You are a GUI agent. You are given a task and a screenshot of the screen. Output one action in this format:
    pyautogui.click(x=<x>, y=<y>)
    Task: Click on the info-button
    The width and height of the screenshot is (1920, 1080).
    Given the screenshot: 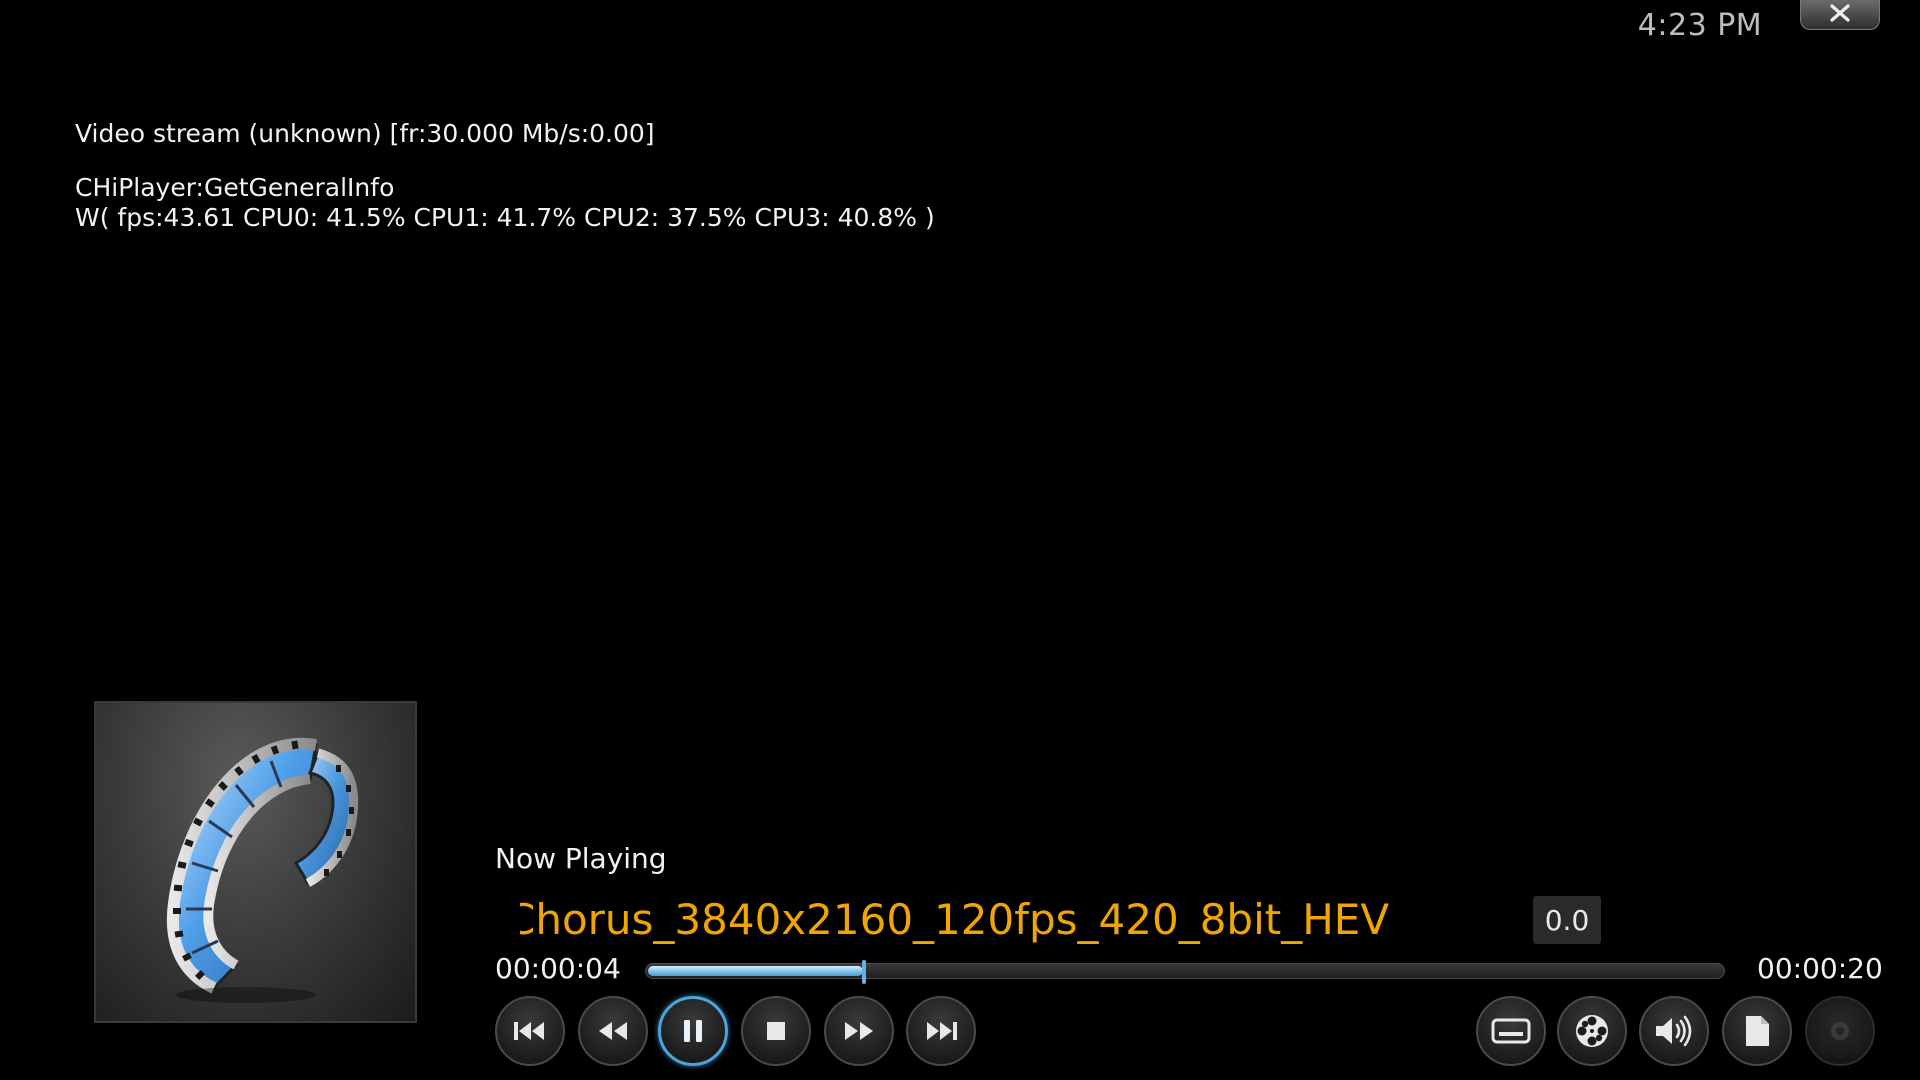 What is the action you would take?
    pyautogui.click(x=1757, y=1031)
    